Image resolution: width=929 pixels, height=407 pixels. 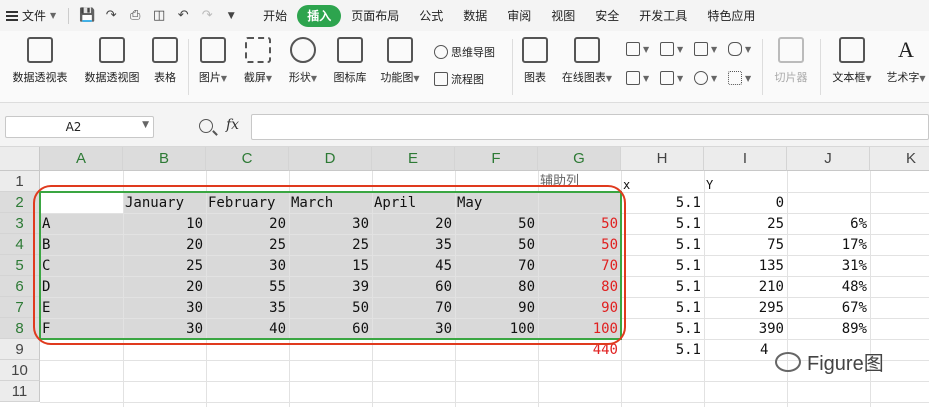 I want to click on cell-value: 39, so click(x=330, y=287).